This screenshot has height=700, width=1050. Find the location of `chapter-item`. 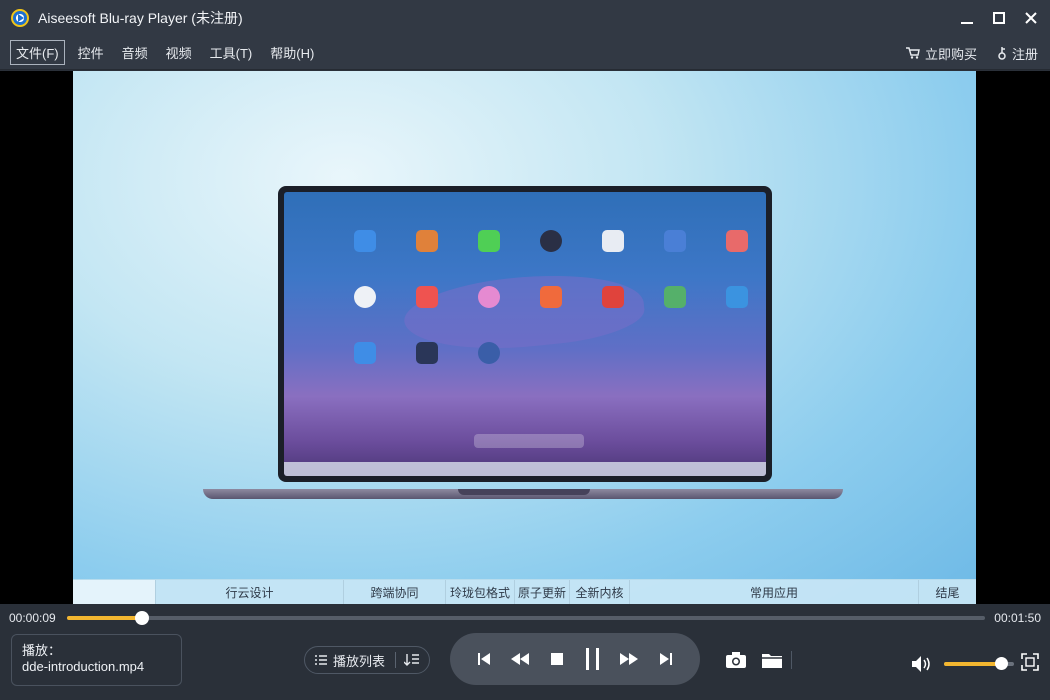

chapter-item is located at coordinates (114, 592).